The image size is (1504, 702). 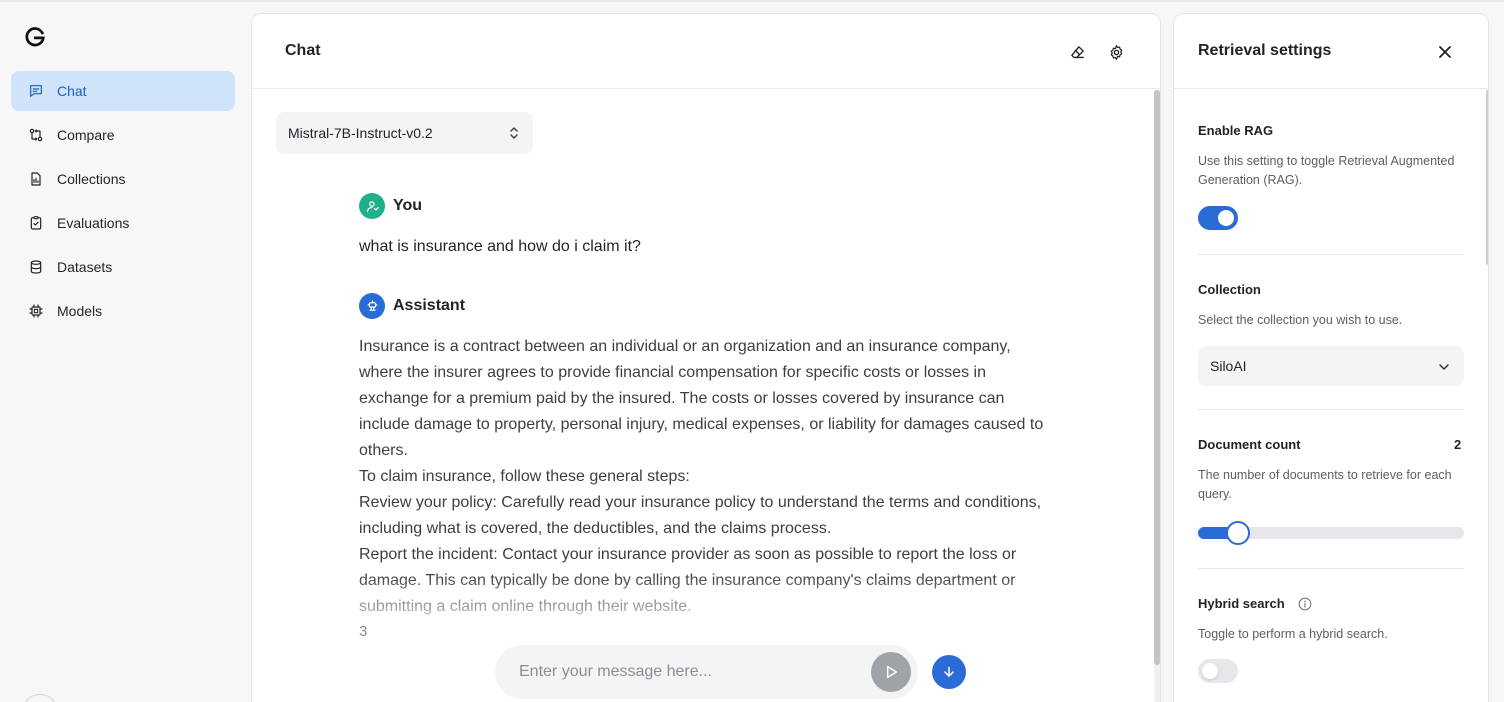 I want to click on user-icon, so click(x=372, y=206).